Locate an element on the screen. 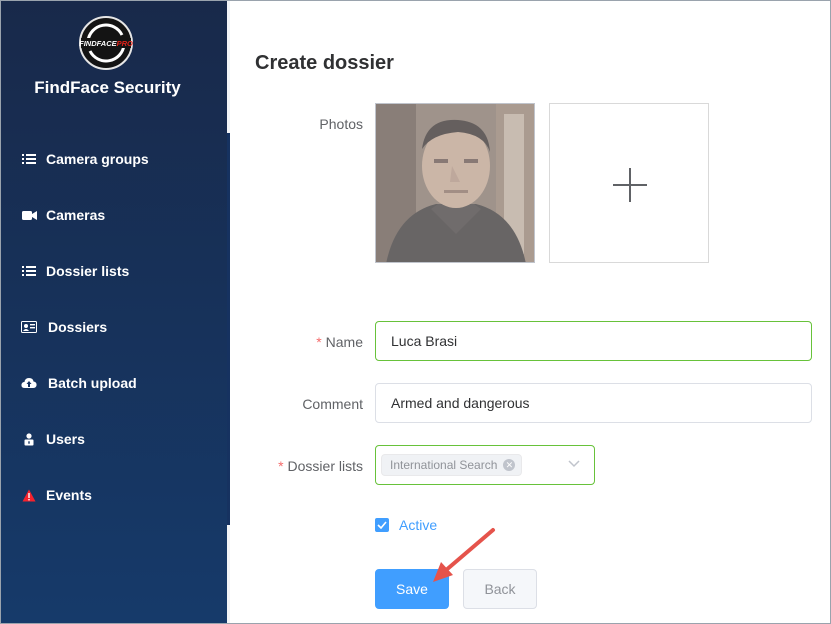 The image size is (831, 624). sidebar-item-dossiers: Dossiers is located at coordinates (113, 327).